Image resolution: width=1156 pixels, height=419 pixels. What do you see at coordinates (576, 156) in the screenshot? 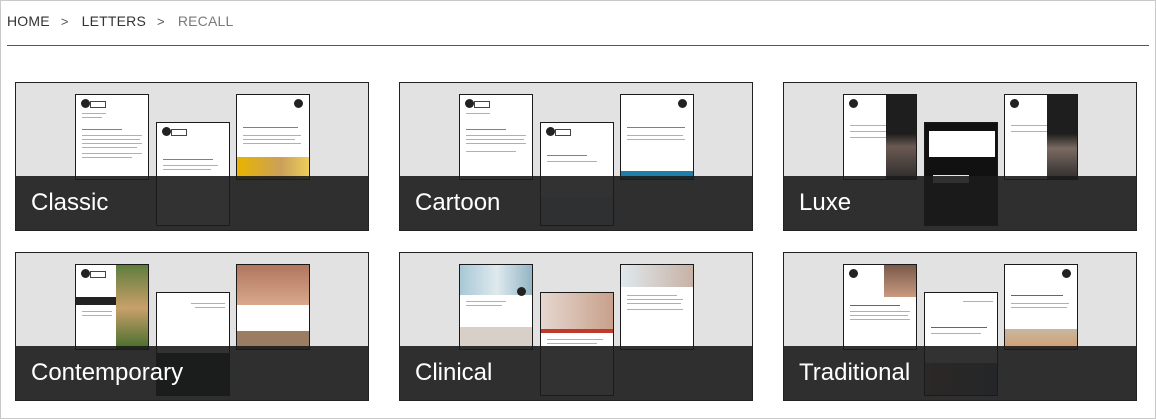
I see `template-card-cartoon: Cartoon` at bounding box center [576, 156].